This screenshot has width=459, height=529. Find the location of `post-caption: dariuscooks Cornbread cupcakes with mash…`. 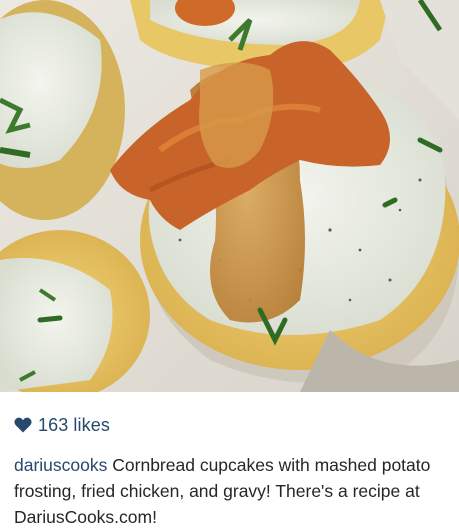

post-caption: dariuscooks Cornbread cupcakes with mash… is located at coordinates (233, 490).